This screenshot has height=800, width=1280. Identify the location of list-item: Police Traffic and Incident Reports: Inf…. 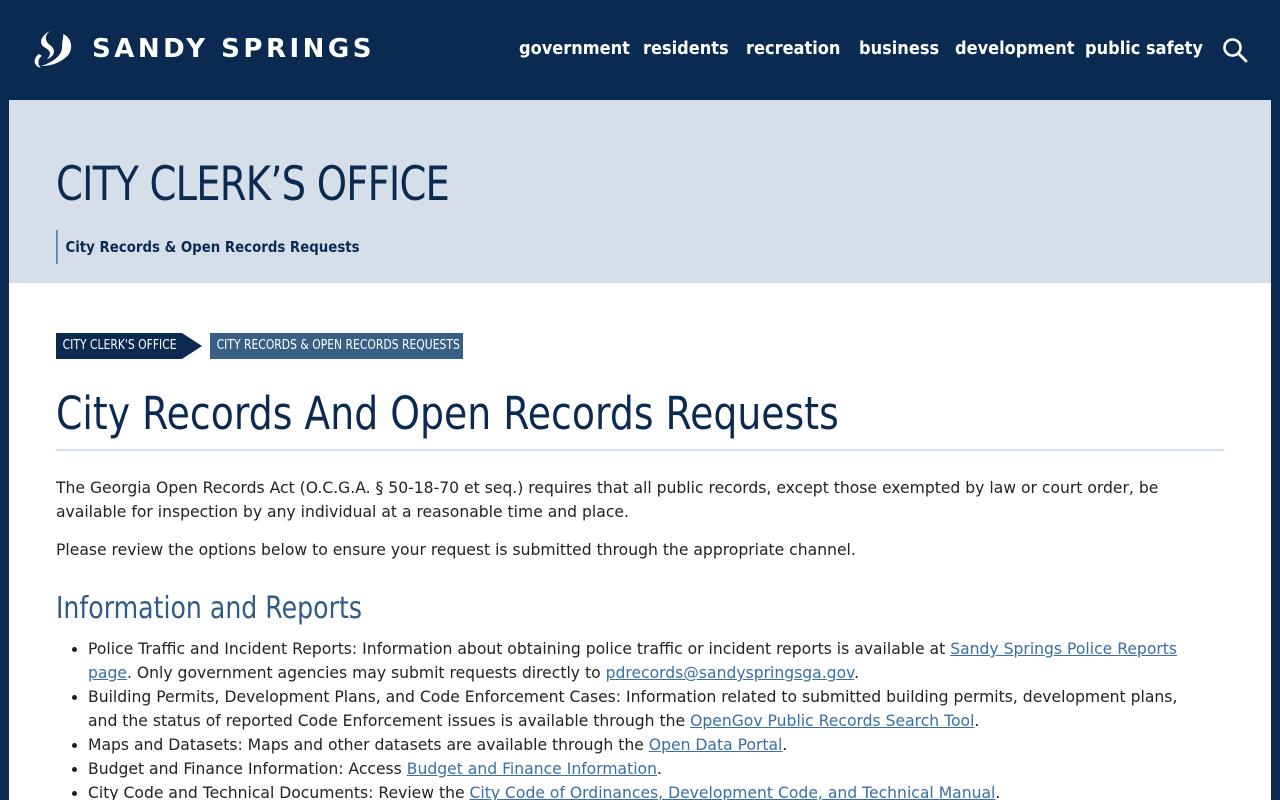
(648, 661).